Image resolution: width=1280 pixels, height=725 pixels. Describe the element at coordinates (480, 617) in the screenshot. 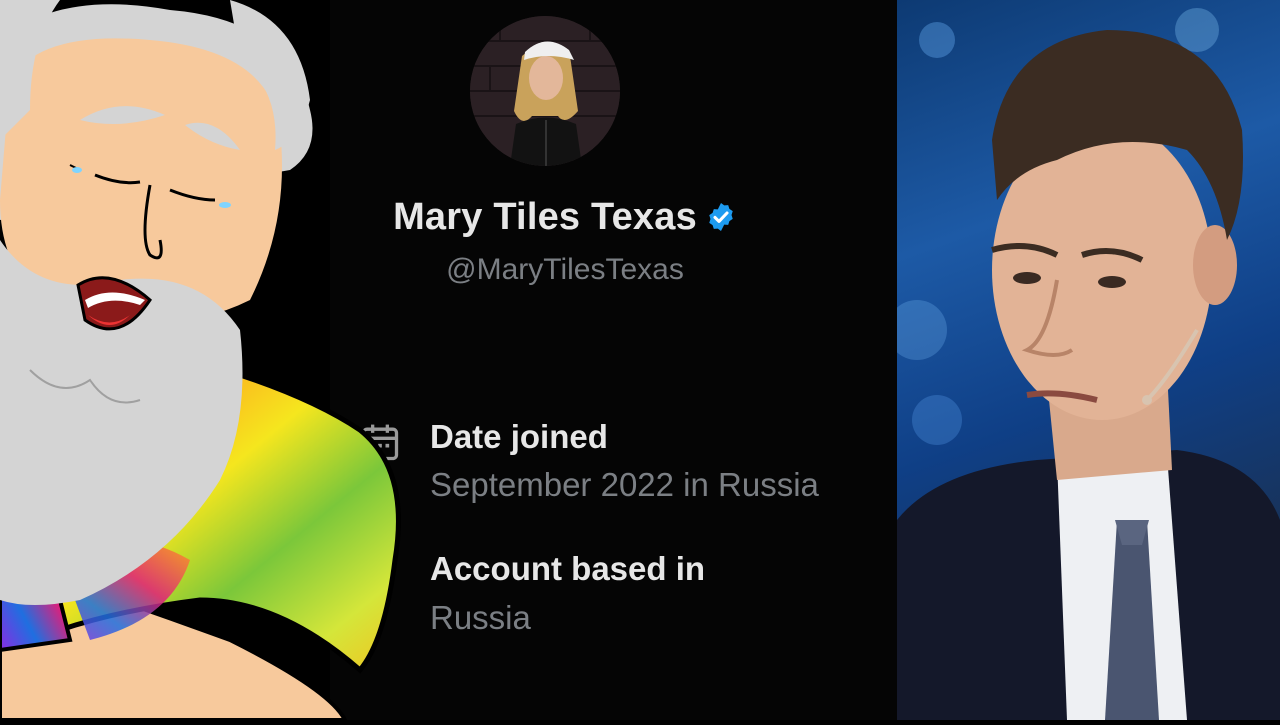

I see `account-based-value: Russia` at that location.